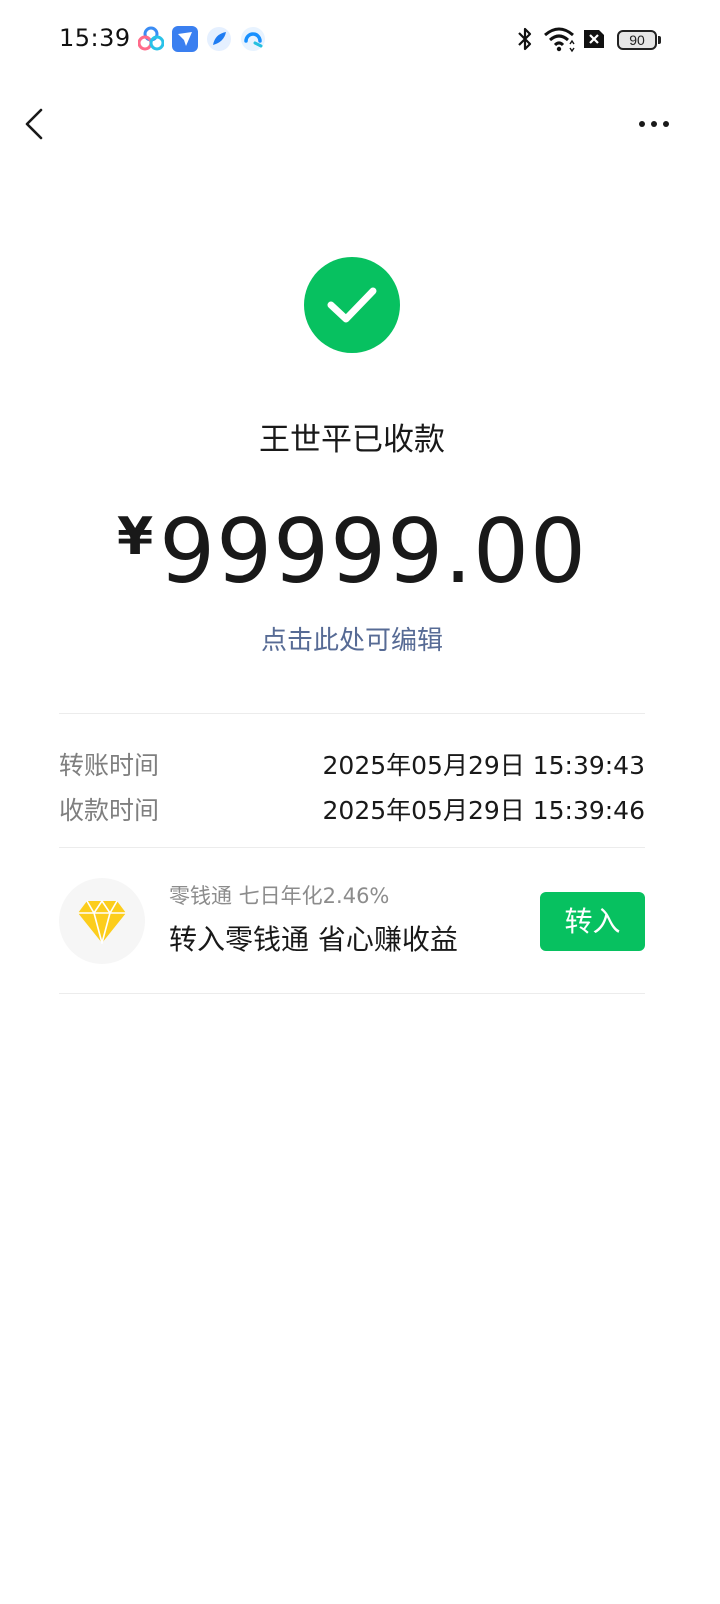 Image resolution: width=720 pixels, height=1604 pixels. What do you see at coordinates (253, 39) in the screenshot?
I see `qq-browser-icon` at bounding box center [253, 39].